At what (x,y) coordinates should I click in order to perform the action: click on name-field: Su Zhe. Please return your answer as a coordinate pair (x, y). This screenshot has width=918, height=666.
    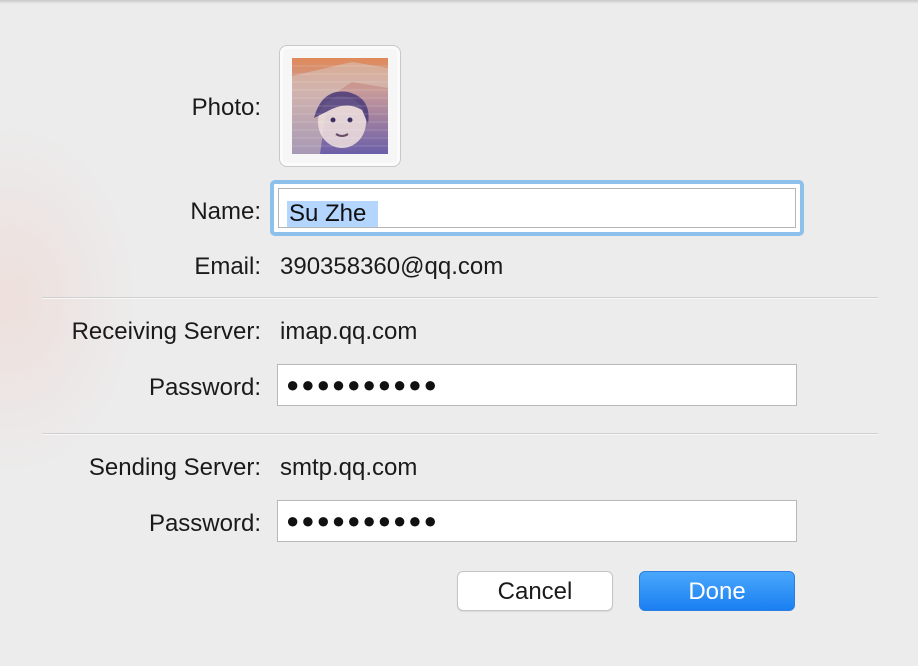
    Looking at the image, I should click on (537, 208).